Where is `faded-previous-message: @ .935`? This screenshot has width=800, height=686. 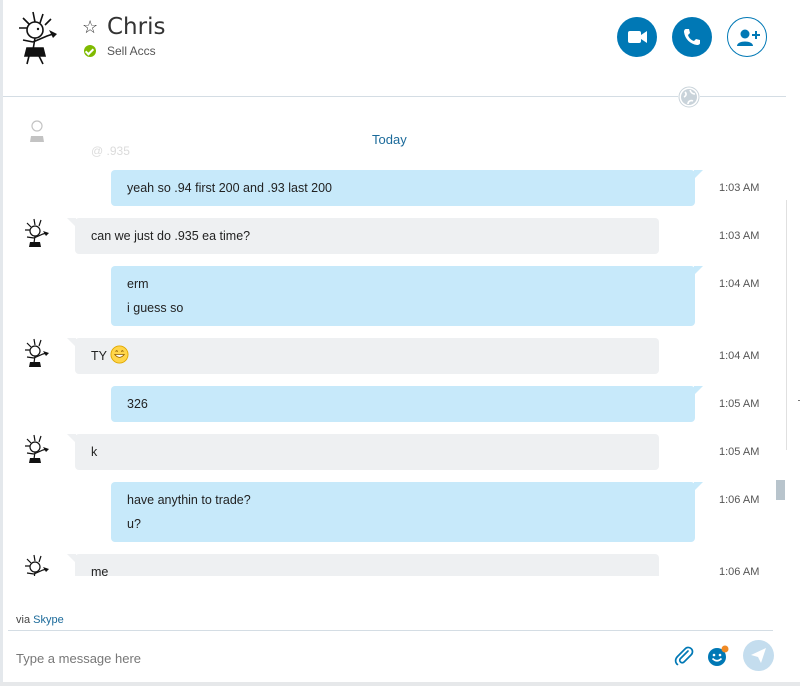 faded-previous-message: @ .935 is located at coordinates (347, 134).